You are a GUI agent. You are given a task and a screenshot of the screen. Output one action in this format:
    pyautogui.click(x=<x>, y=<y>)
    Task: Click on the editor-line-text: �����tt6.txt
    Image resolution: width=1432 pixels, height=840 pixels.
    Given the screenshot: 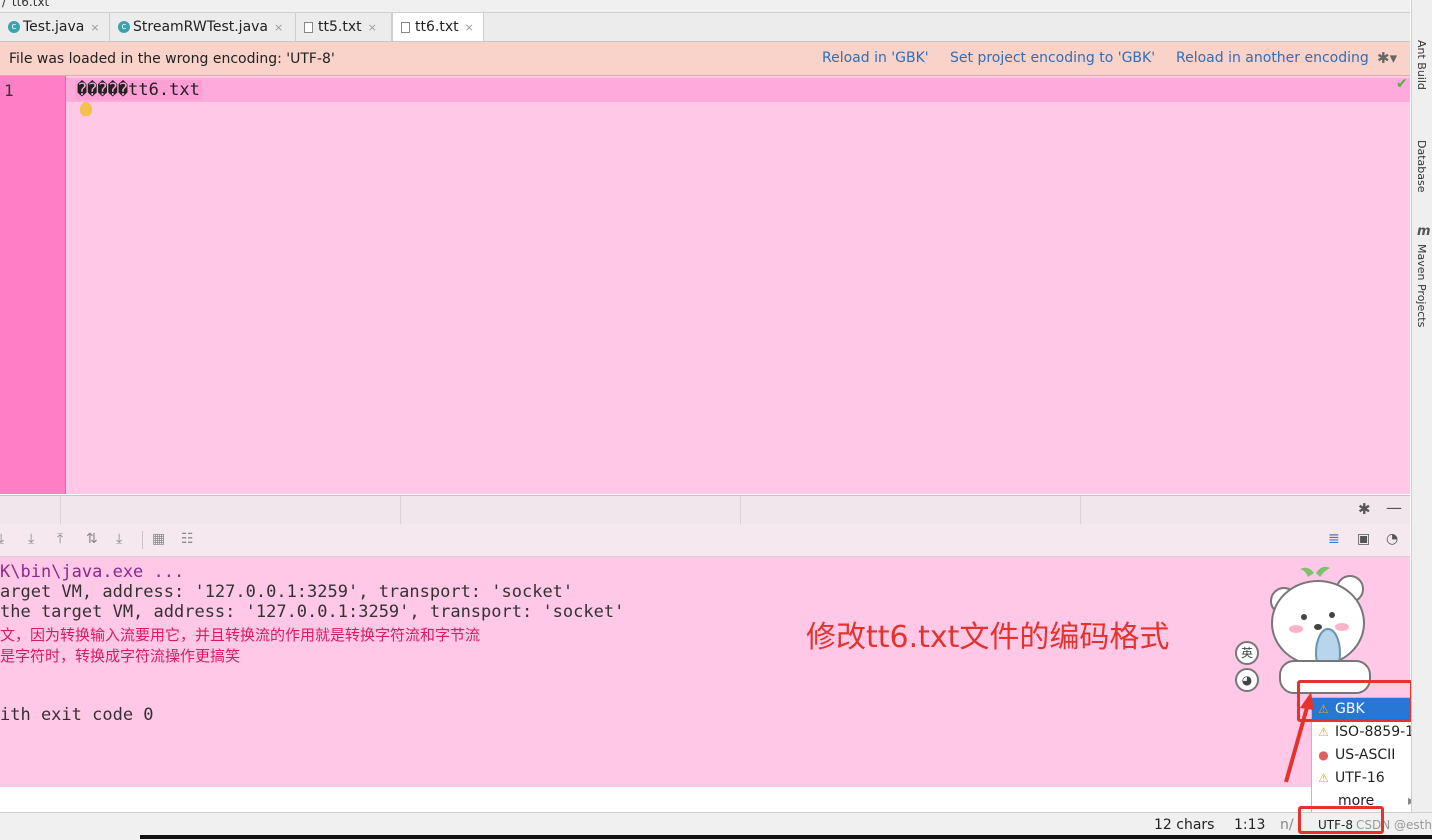 What is the action you would take?
    pyautogui.click(x=138, y=90)
    